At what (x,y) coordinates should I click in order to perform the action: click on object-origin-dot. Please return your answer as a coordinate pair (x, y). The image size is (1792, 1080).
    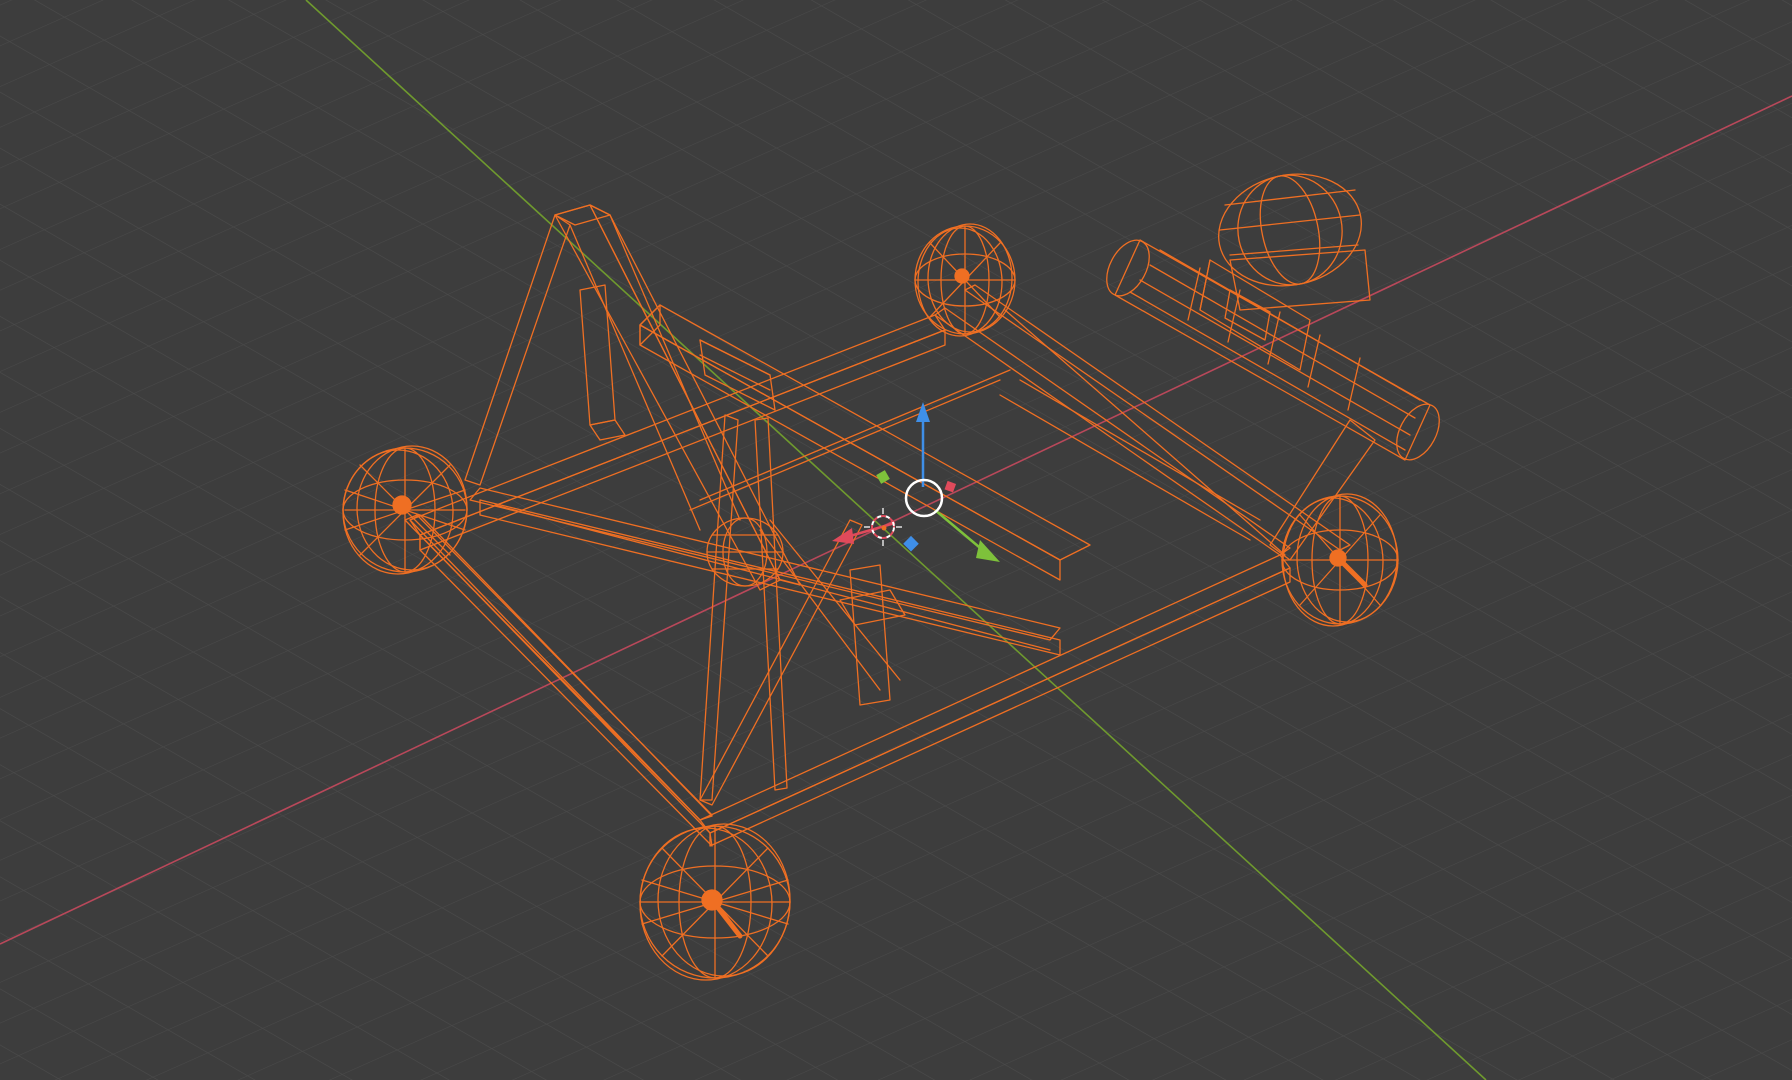
    Looking at the image, I should click on (884, 528).